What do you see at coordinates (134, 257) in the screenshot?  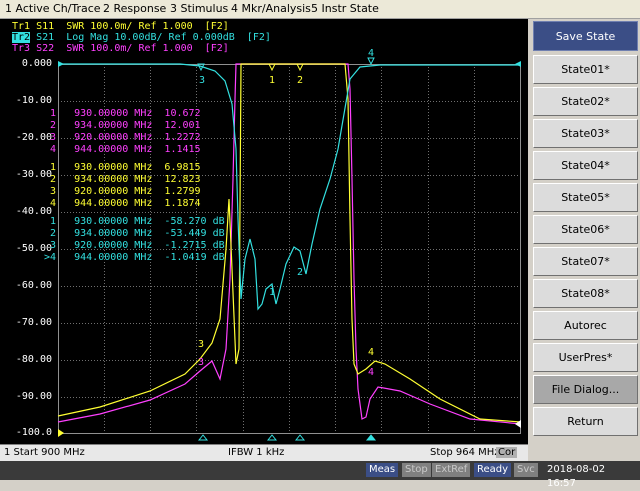 I see `marker-row: >4 944.00000 MHz -1.0419 dB` at bounding box center [134, 257].